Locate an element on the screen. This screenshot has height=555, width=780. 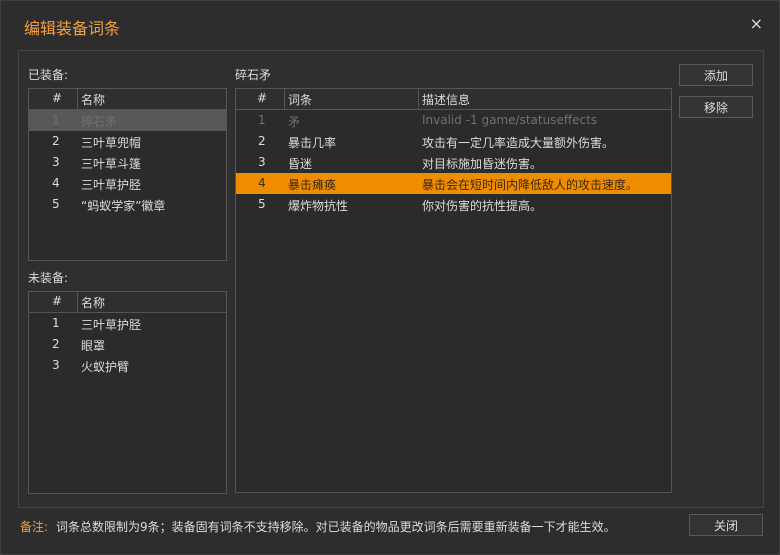
table-row: 5 爆炸物抗性 你对伤害的抗性提高。 is located at coordinates (453, 204).